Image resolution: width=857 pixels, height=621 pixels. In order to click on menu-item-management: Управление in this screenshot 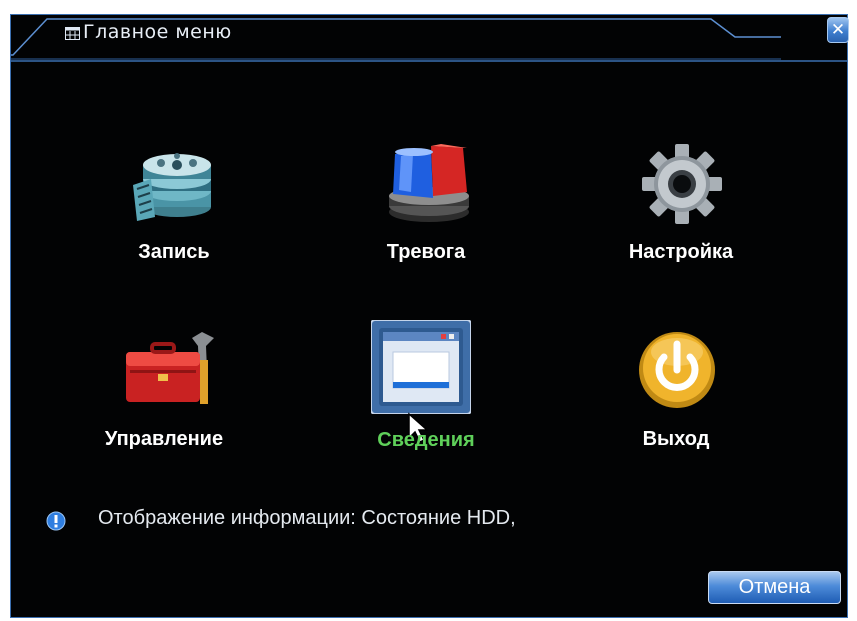, I will do `click(164, 392)`.